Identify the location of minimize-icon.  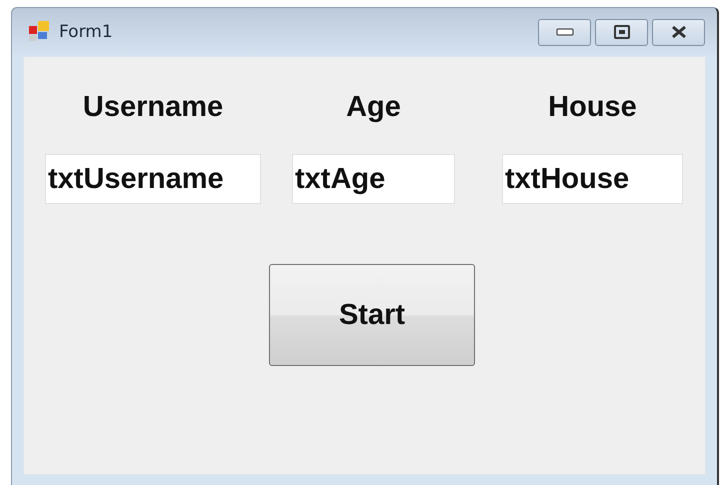
(565, 32).